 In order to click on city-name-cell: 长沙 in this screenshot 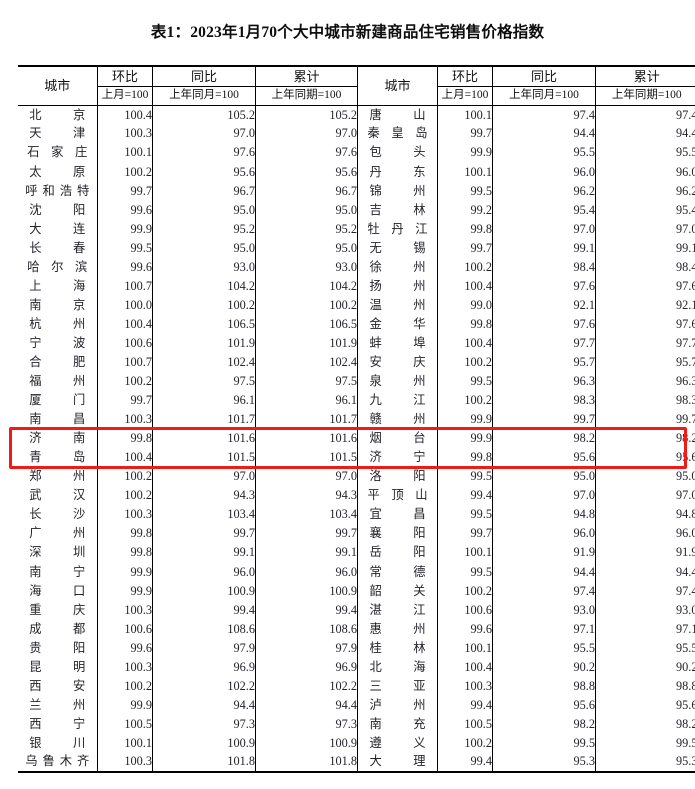, I will do `click(57, 514)`.